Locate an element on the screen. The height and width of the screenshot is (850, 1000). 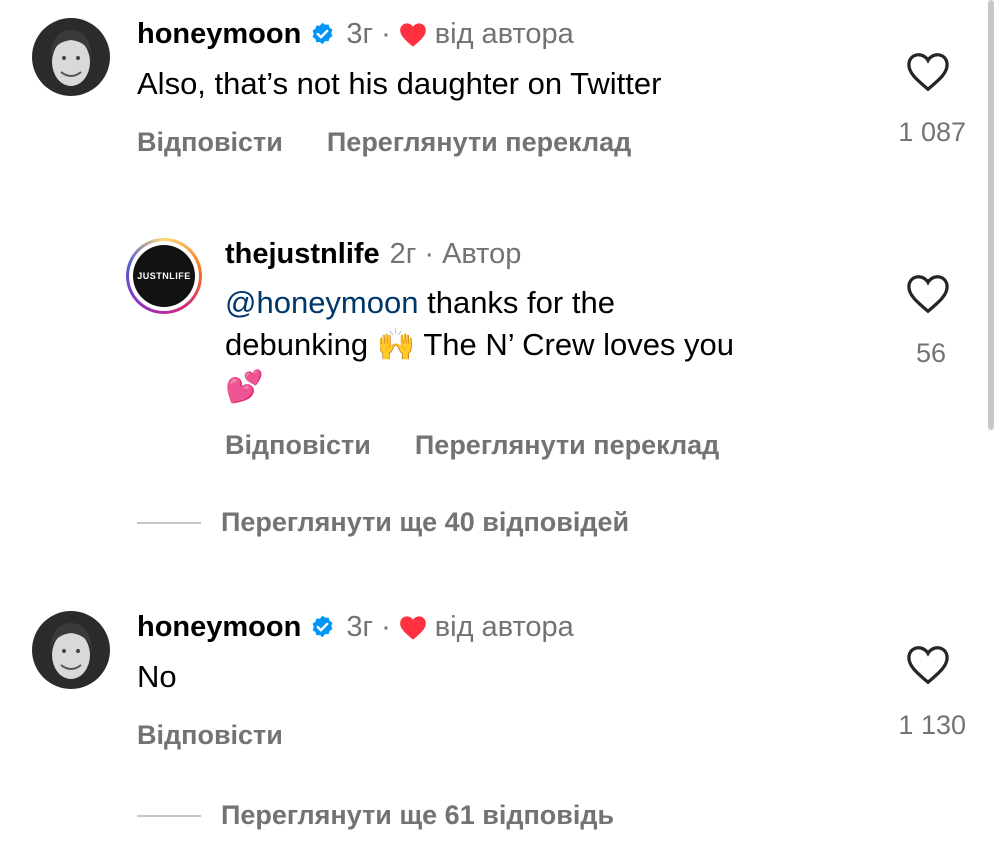
scrollbar is located at coordinates (991, 215).